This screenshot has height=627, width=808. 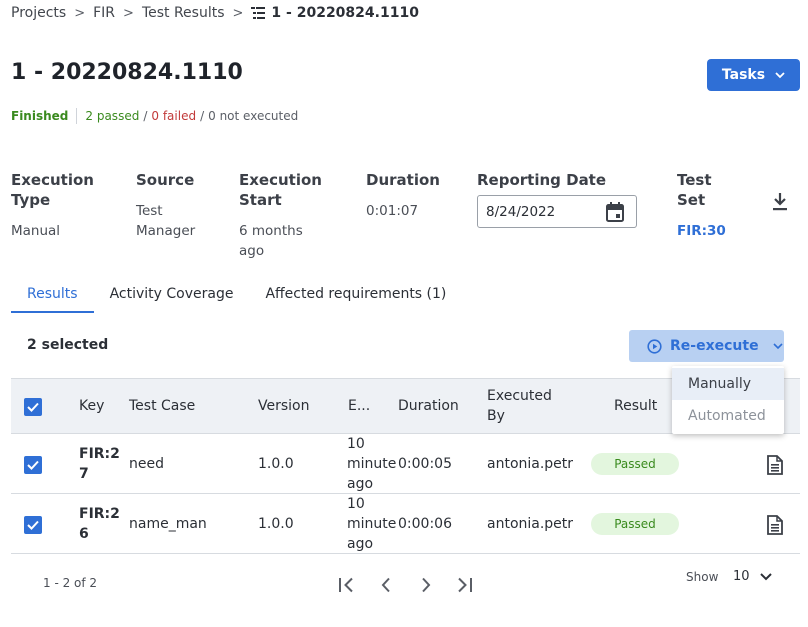 I want to click on first-page-icon, so click(x=346, y=585).